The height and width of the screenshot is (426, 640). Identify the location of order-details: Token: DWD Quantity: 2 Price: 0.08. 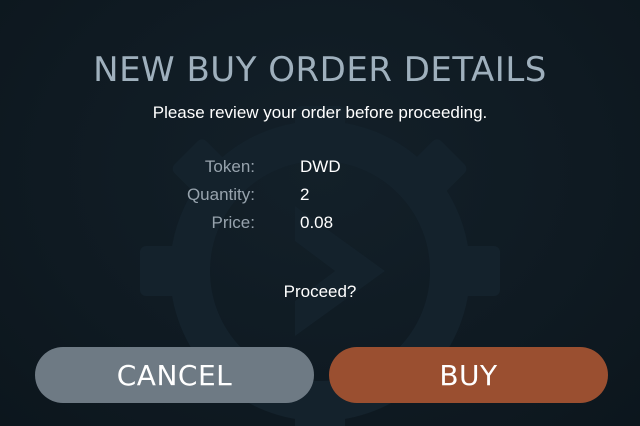
(320, 195).